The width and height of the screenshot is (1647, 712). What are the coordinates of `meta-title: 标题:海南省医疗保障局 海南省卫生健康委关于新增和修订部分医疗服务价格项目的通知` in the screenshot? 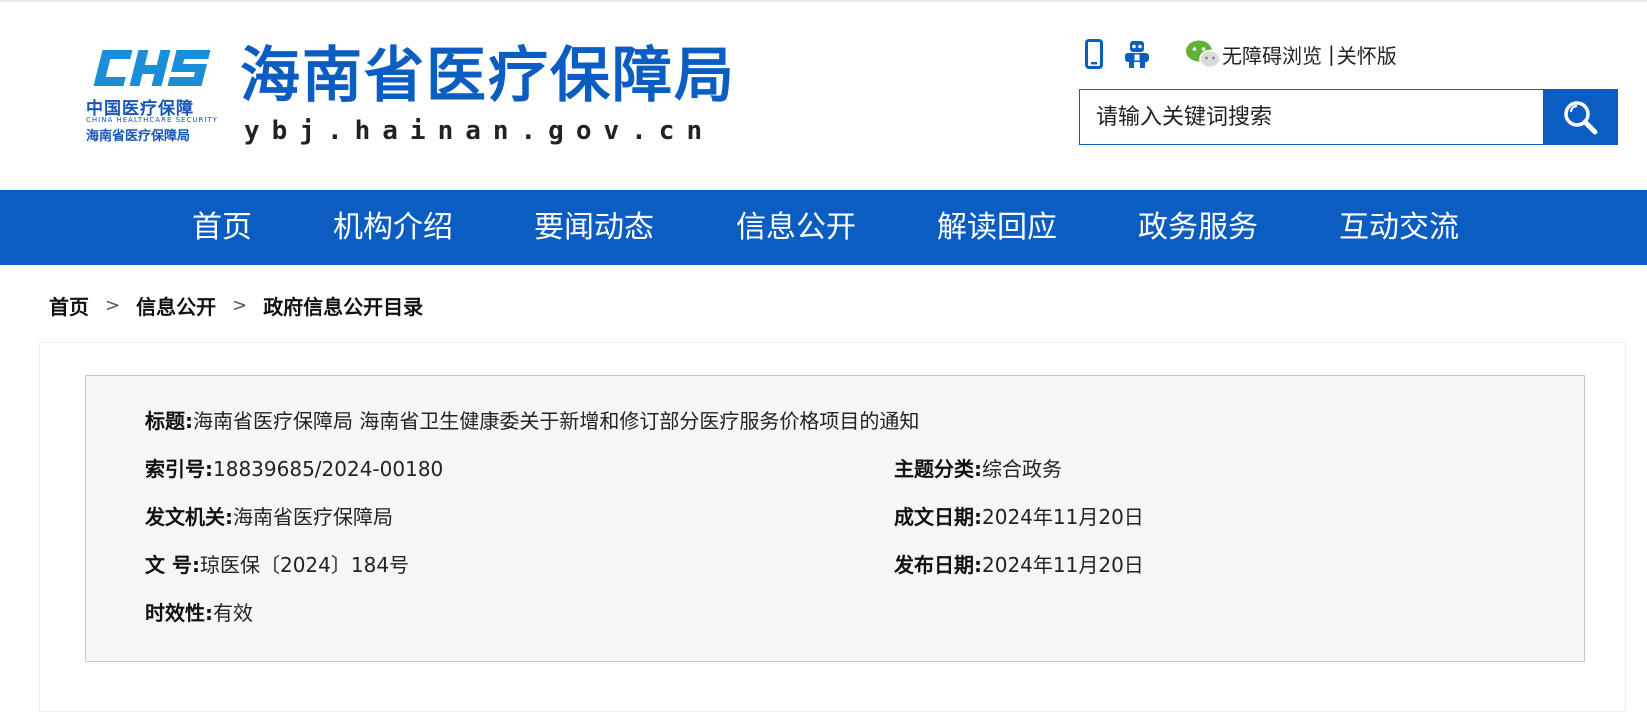 It's located at (532, 421).